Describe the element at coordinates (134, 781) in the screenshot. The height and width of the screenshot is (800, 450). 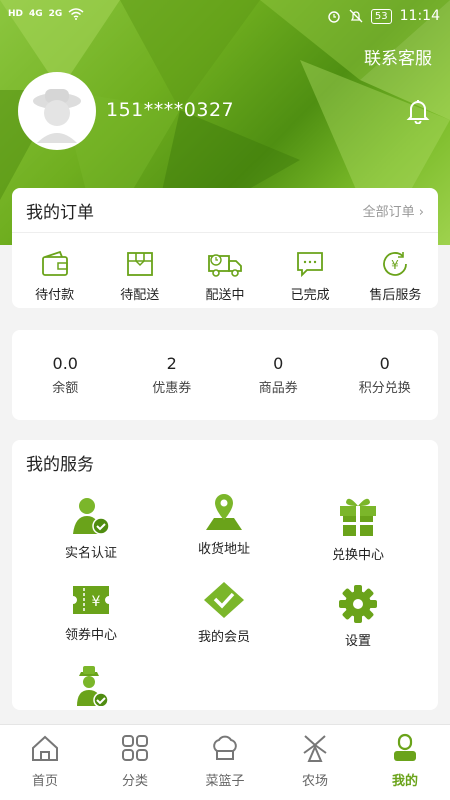
I see `tab-label: 分类` at that location.